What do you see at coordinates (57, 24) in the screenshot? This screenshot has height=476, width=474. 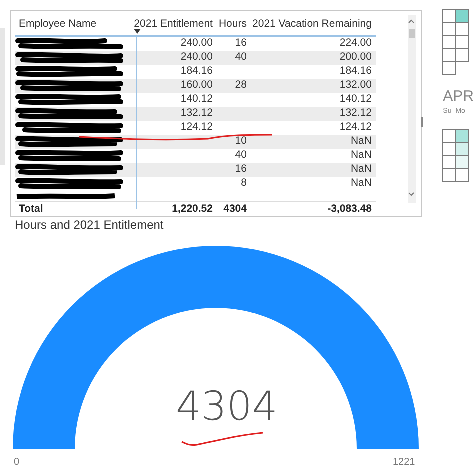 I see `column-header: Employee Name` at bounding box center [57, 24].